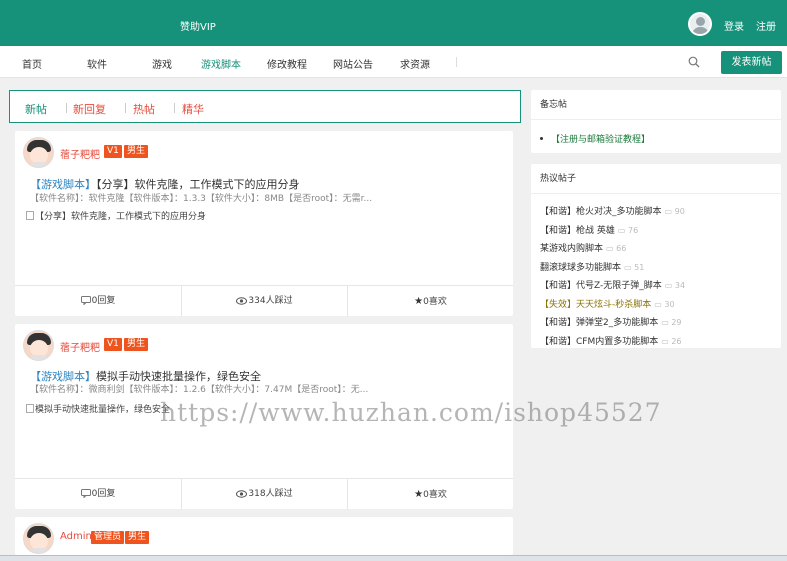  I want to click on hot-post-item: 【和谐】CFM内置多功能脚本 ▭ 26, so click(611, 340).